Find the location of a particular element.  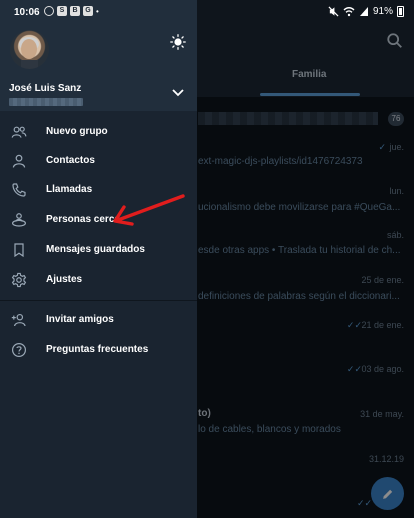

mute-icon is located at coordinates (333, 11).